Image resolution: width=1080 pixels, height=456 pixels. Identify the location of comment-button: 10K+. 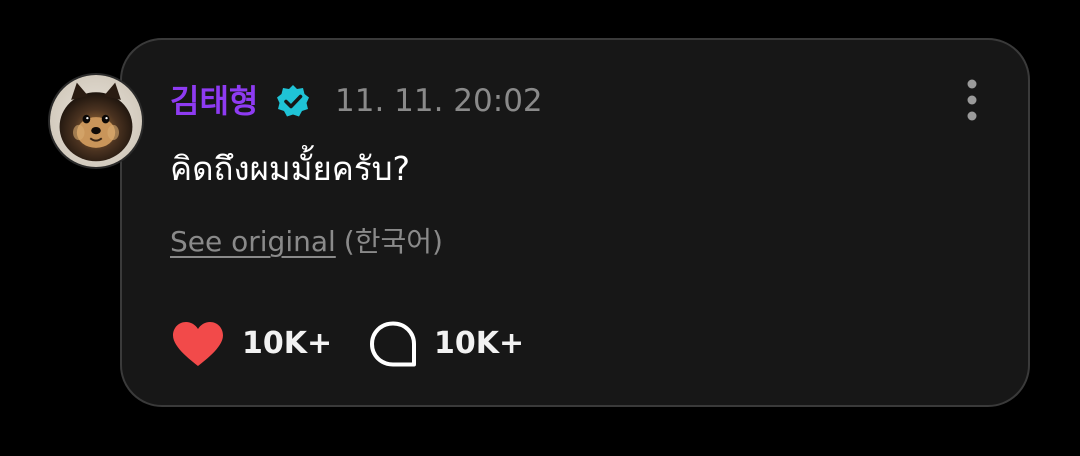
(446, 344).